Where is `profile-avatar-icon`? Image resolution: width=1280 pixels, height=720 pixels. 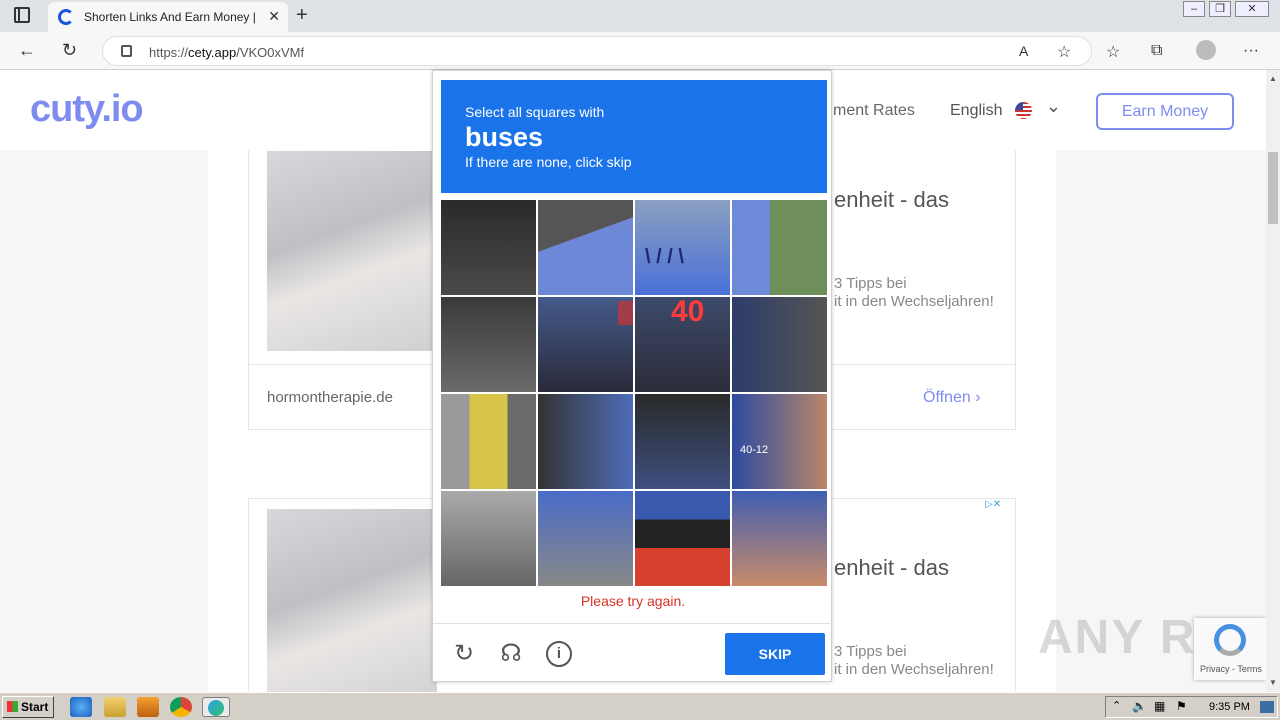 profile-avatar-icon is located at coordinates (1206, 50).